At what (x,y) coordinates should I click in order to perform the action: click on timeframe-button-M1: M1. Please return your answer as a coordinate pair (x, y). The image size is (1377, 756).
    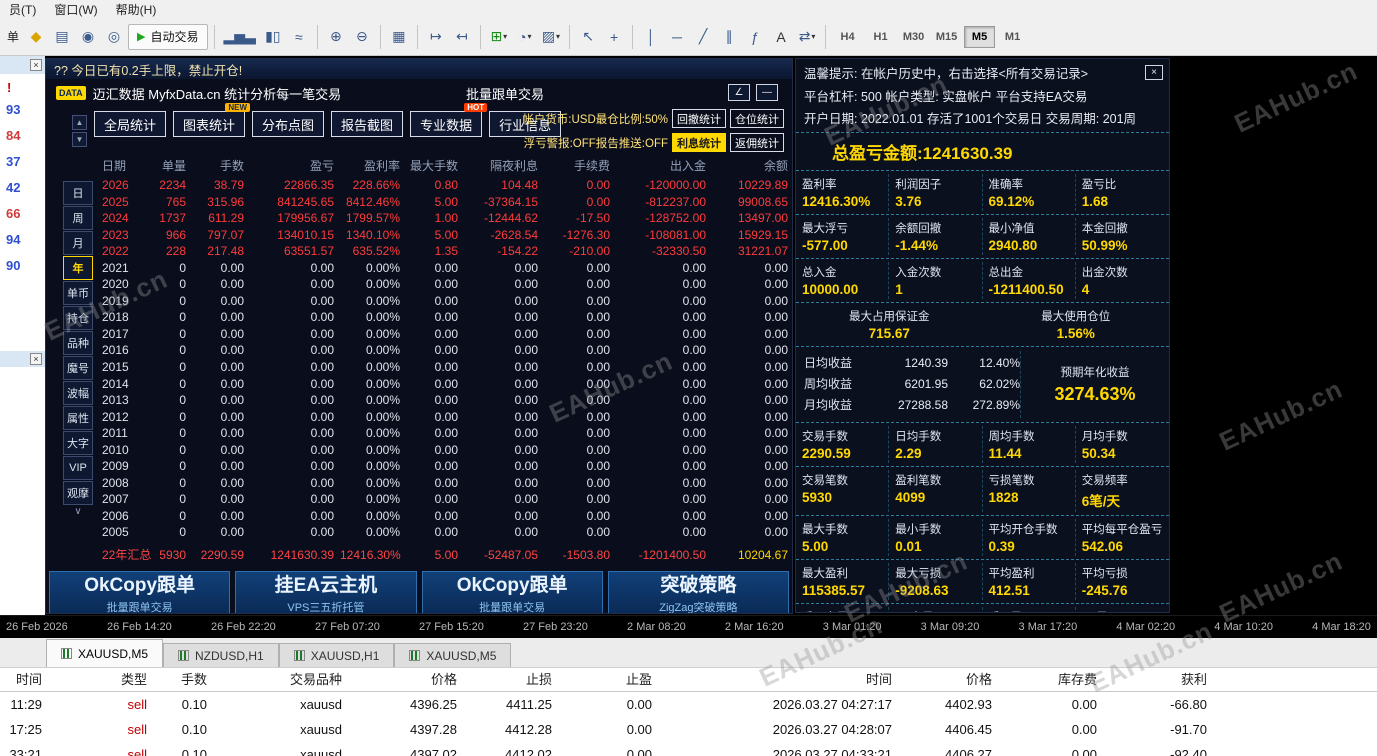
    Looking at the image, I should click on (1012, 37).